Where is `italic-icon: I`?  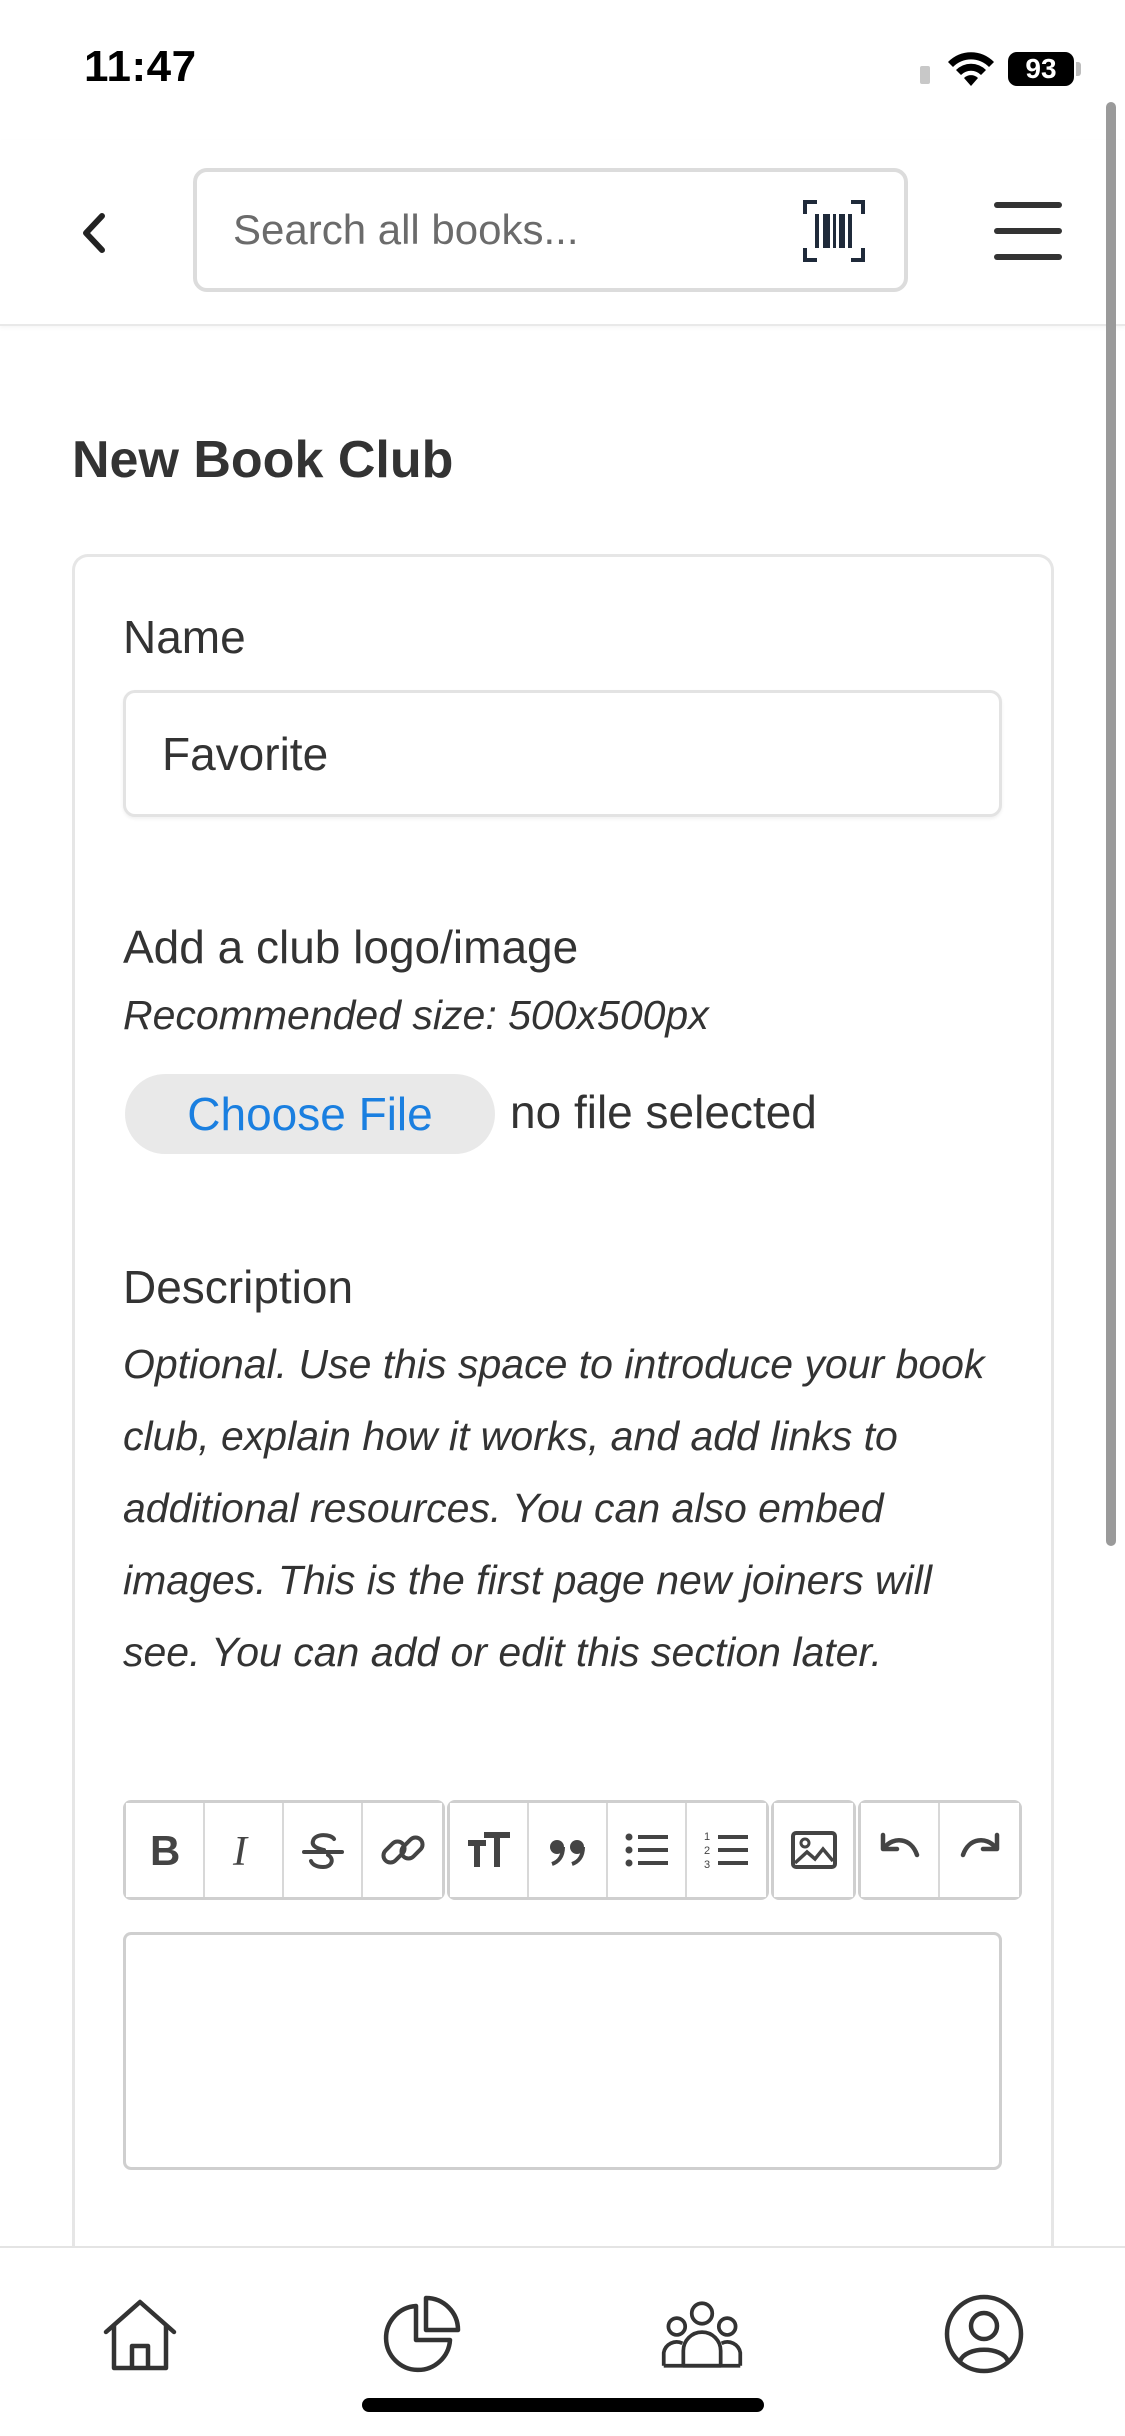 italic-icon: I is located at coordinates (240, 1852).